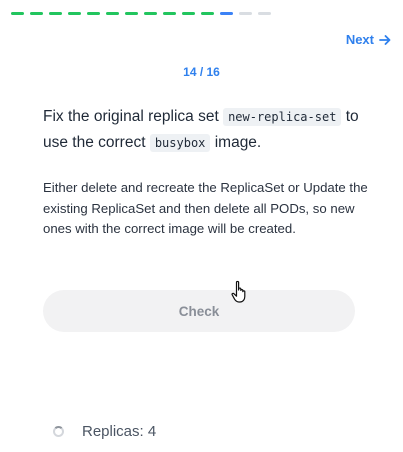  What do you see at coordinates (201, 72) in the screenshot?
I see `question-counter: 14 / 16` at bounding box center [201, 72].